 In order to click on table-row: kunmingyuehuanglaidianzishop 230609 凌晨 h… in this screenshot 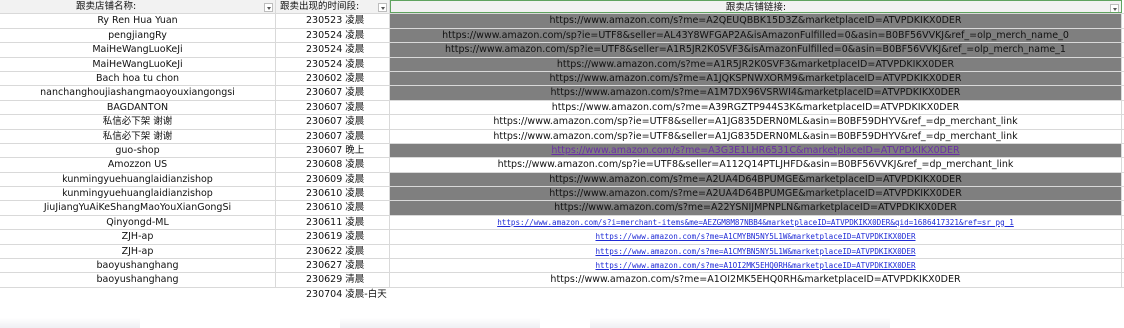, I will do `click(562, 180)`.